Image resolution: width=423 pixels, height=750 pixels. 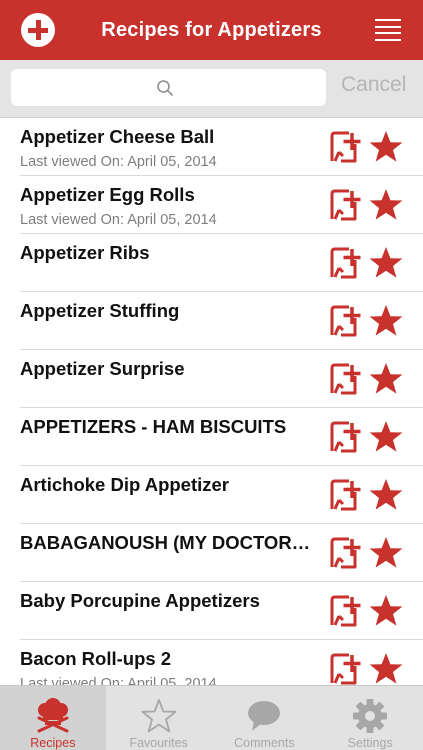 I want to click on gear-icon, so click(x=370, y=716).